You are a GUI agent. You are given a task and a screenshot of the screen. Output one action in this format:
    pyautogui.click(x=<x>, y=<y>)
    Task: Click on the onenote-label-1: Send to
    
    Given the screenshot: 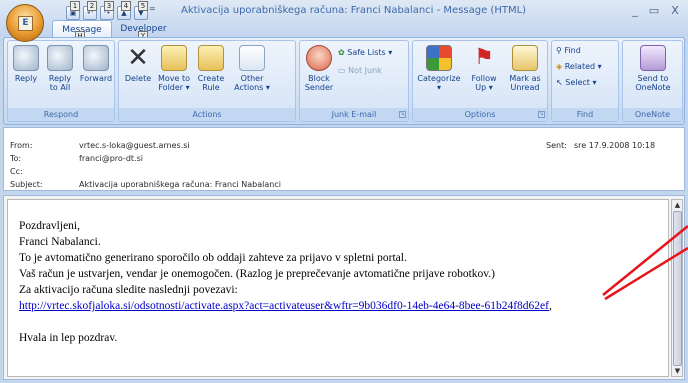 What is the action you would take?
    pyautogui.click(x=653, y=78)
    